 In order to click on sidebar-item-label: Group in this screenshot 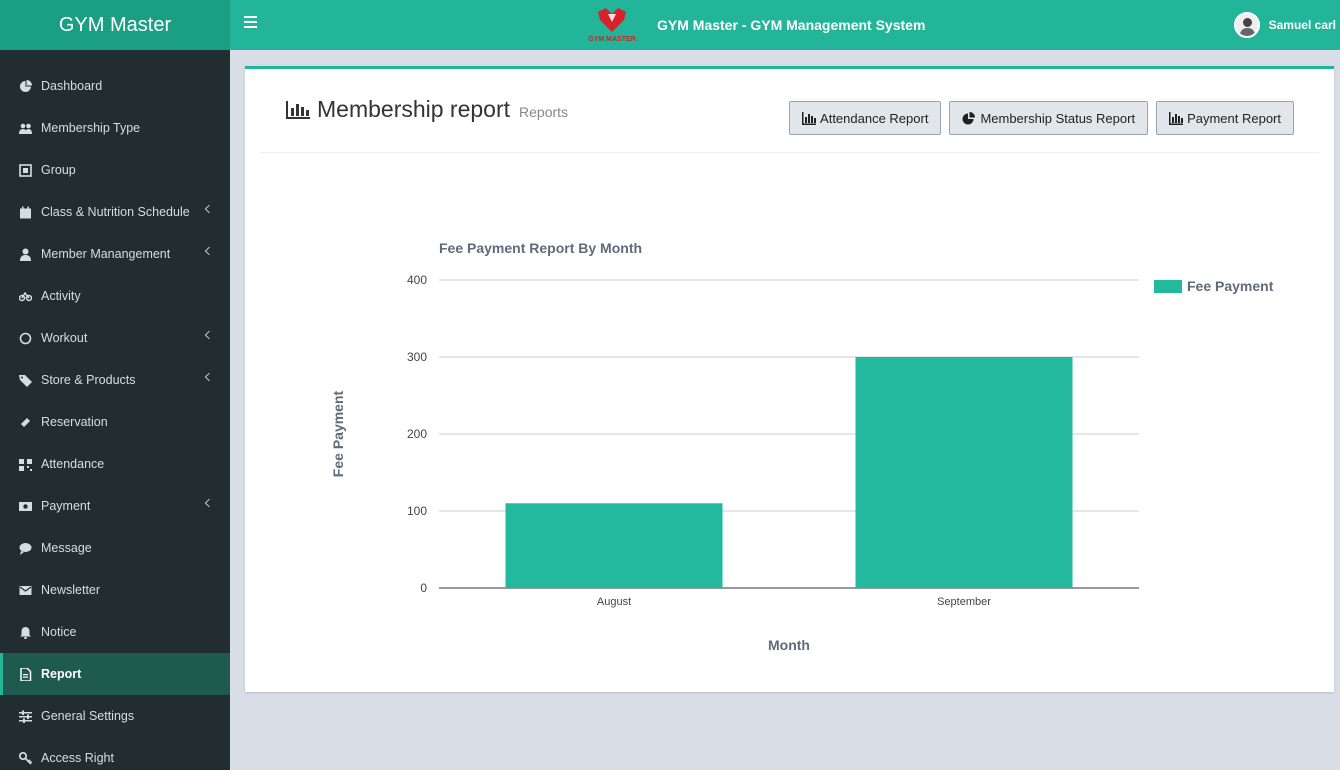, I will do `click(58, 170)`.